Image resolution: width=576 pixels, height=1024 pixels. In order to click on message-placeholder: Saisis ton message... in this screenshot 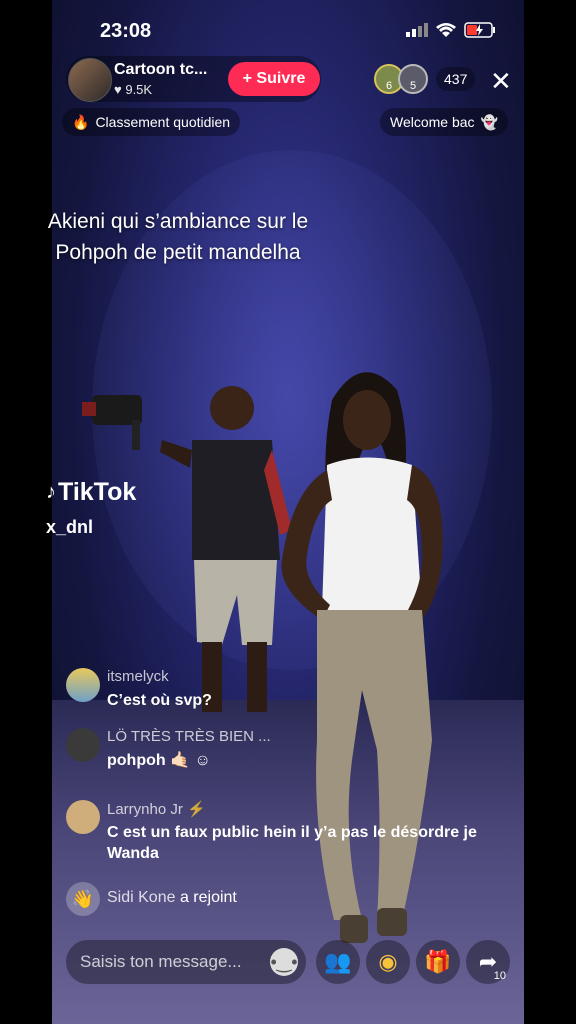, I will do `click(161, 961)`.